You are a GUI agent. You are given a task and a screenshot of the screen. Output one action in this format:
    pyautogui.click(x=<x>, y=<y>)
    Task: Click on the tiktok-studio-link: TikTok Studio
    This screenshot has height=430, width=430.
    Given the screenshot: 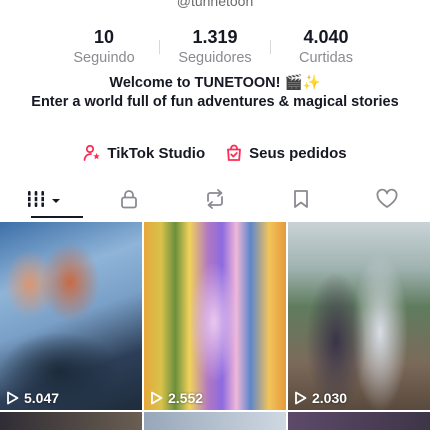 What is the action you would take?
    pyautogui.click(x=144, y=153)
    